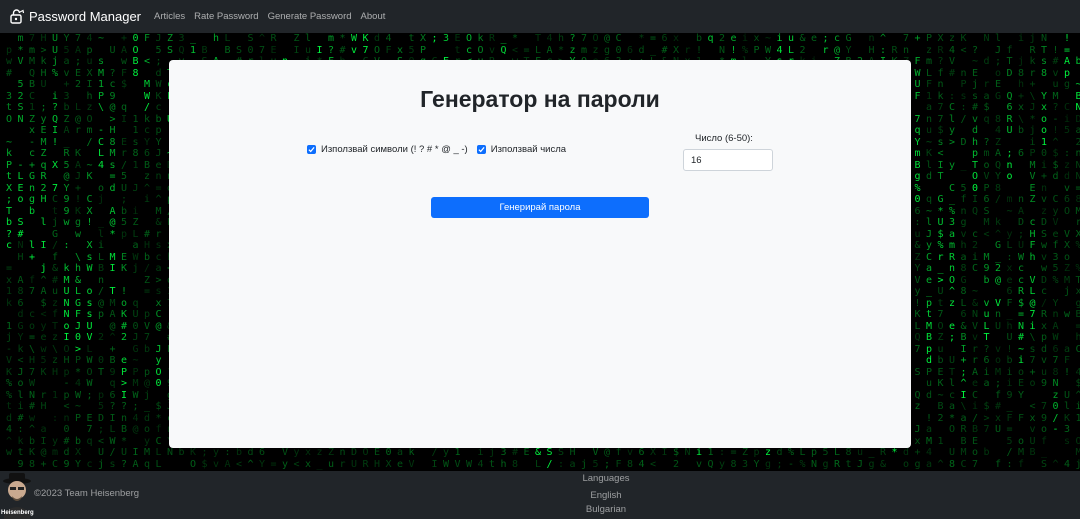  What do you see at coordinates (929, 251) in the screenshot?
I see `matrix-column: Pz m L F 1 a n u ~ Kl d q ~ l Jy Ca e _ p t M Bp d Pu d ! a M 4 a` at bounding box center [929, 251].